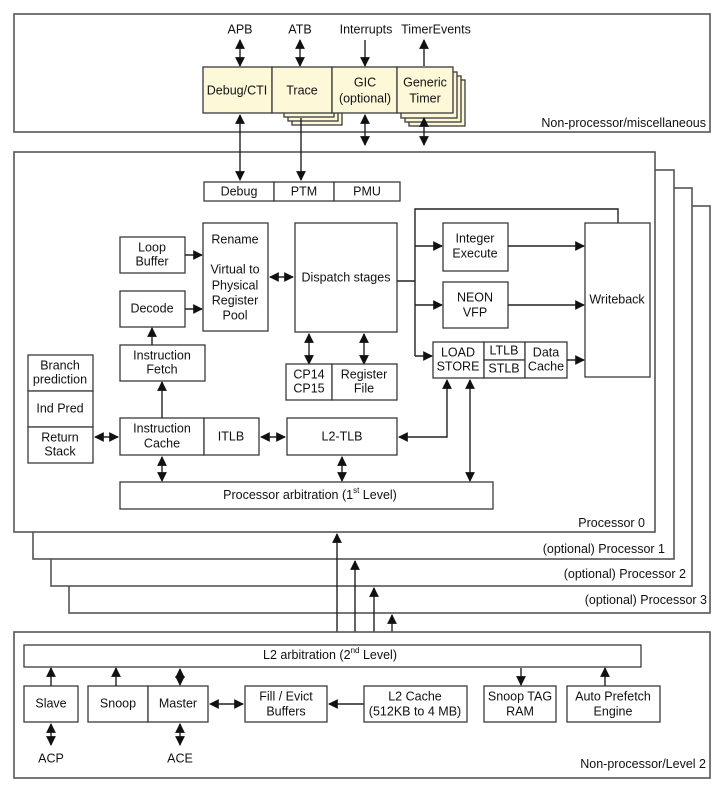  What do you see at coordinates (520, 711) in the screenshot?
I see `ram-label: RAM` at bounding box center [520, 711].